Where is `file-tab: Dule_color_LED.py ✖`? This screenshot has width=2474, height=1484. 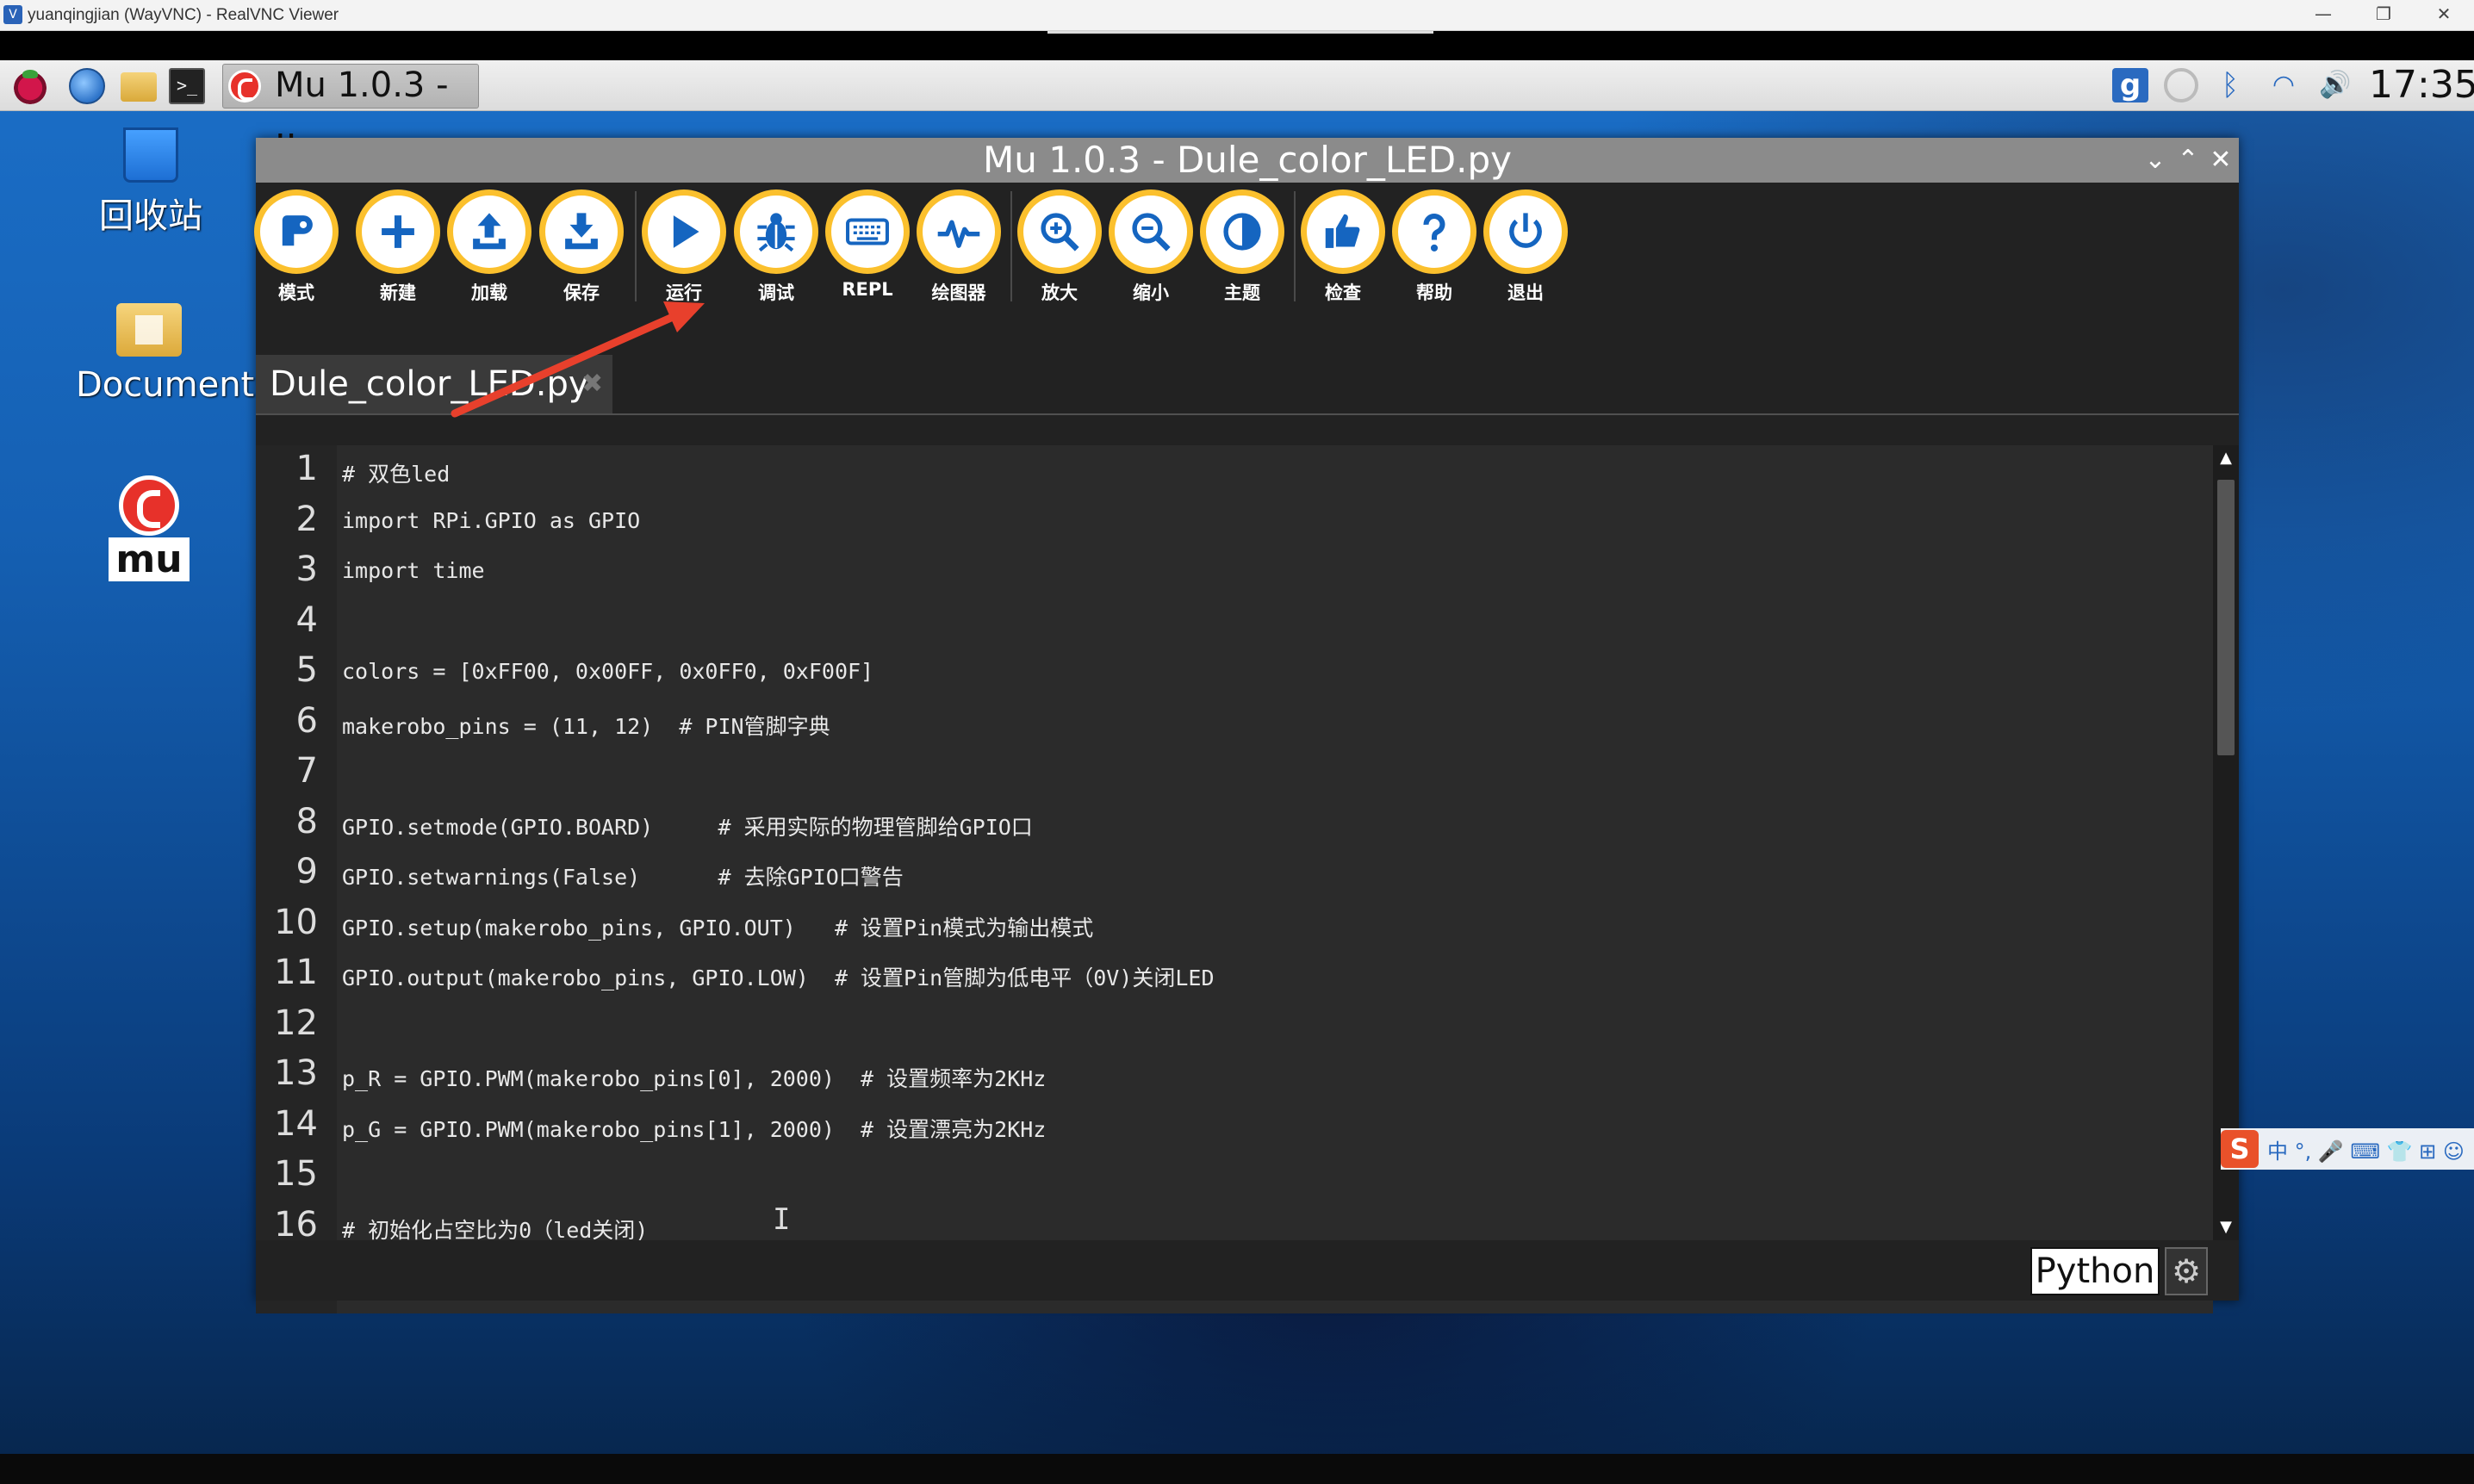 file-tab: Dule_color_LED.py ✖ is located at coordinates (434, 384).